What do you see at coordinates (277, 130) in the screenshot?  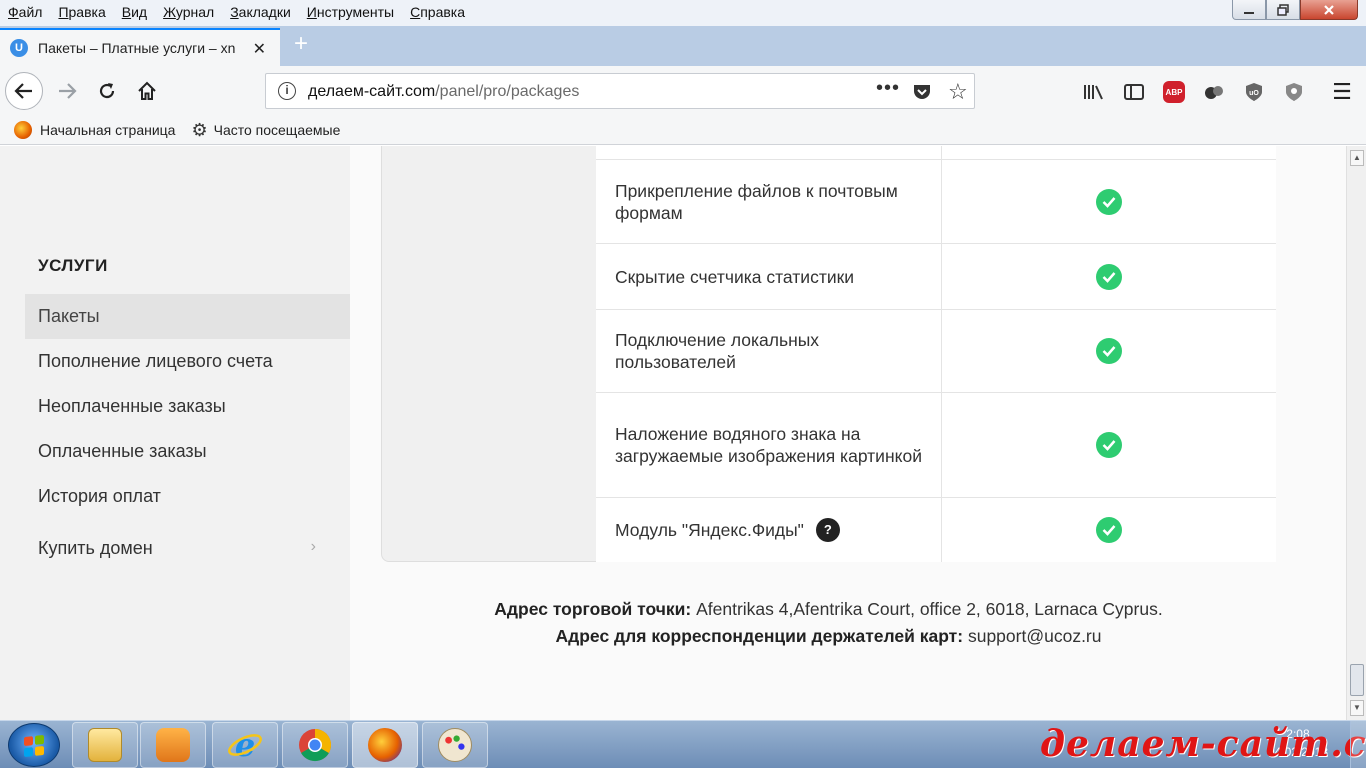 I see `bookmark-label: Часто посещаемые` at bounding box center [277, 130].